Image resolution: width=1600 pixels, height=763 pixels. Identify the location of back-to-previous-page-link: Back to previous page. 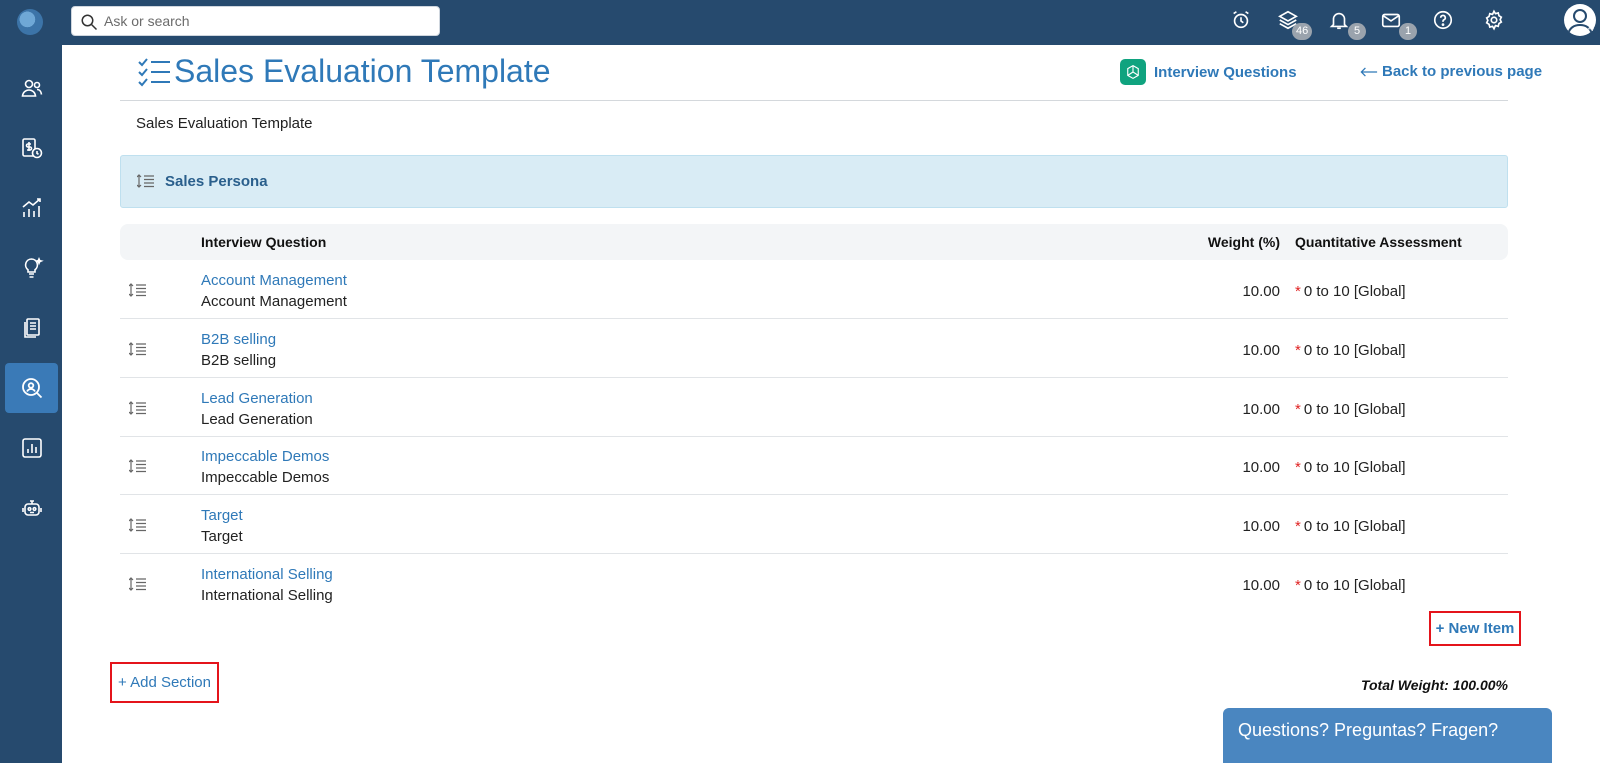
(1451, 71).